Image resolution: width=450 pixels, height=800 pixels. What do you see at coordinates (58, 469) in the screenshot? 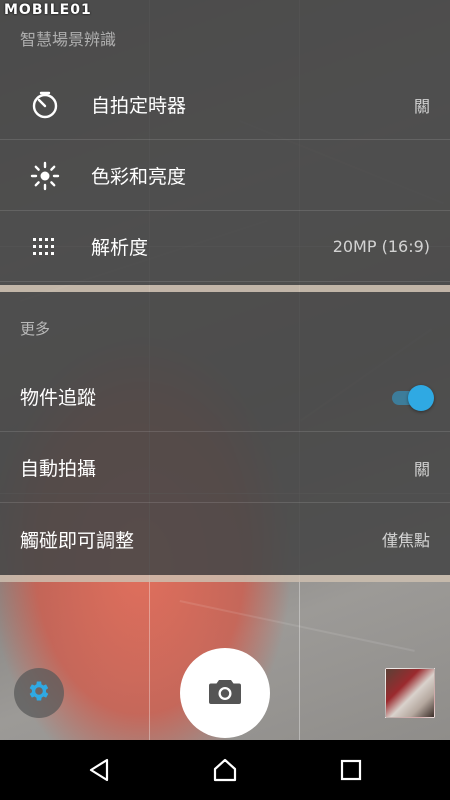
I see `auto-capture-label: 自動拍攝` at bounding box center [58, 469].